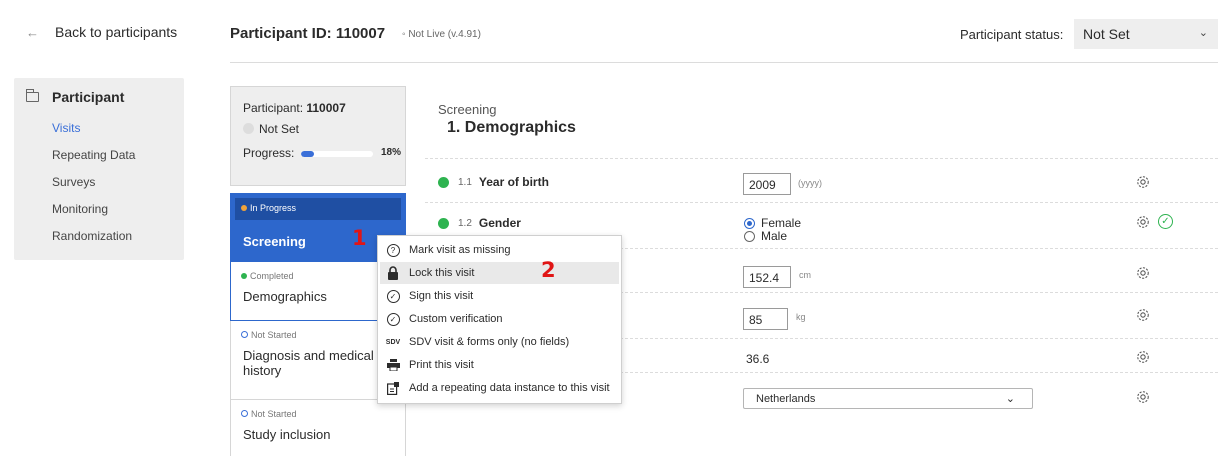  Describe the element at coordinates (393, 250) in the screenshot. I see `clock-question-icon: ?` at that location.